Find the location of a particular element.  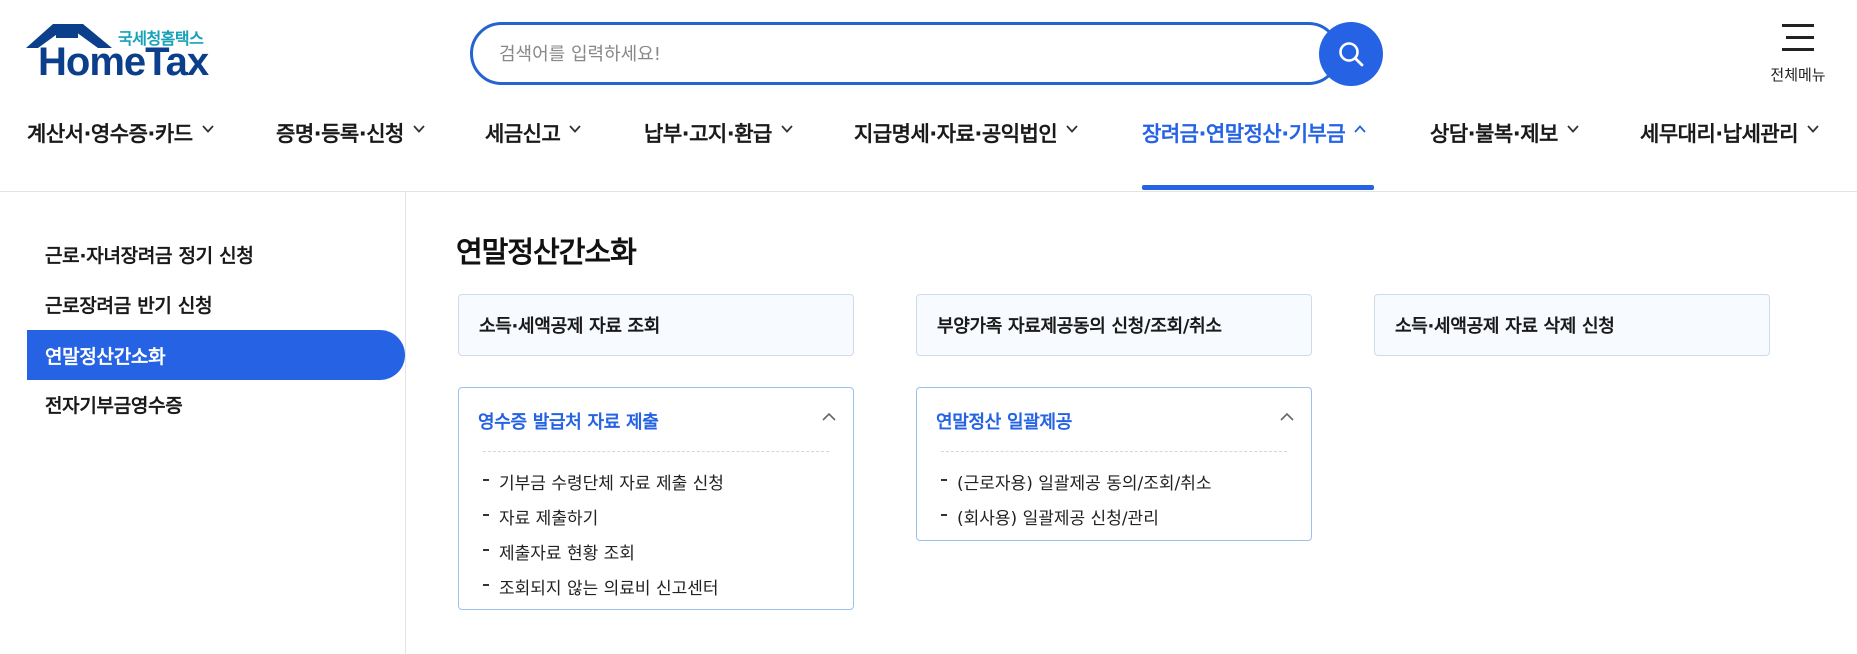

sidebar-item-label: 근로장려금 반기 신청 is located at coordinates (129, 305).